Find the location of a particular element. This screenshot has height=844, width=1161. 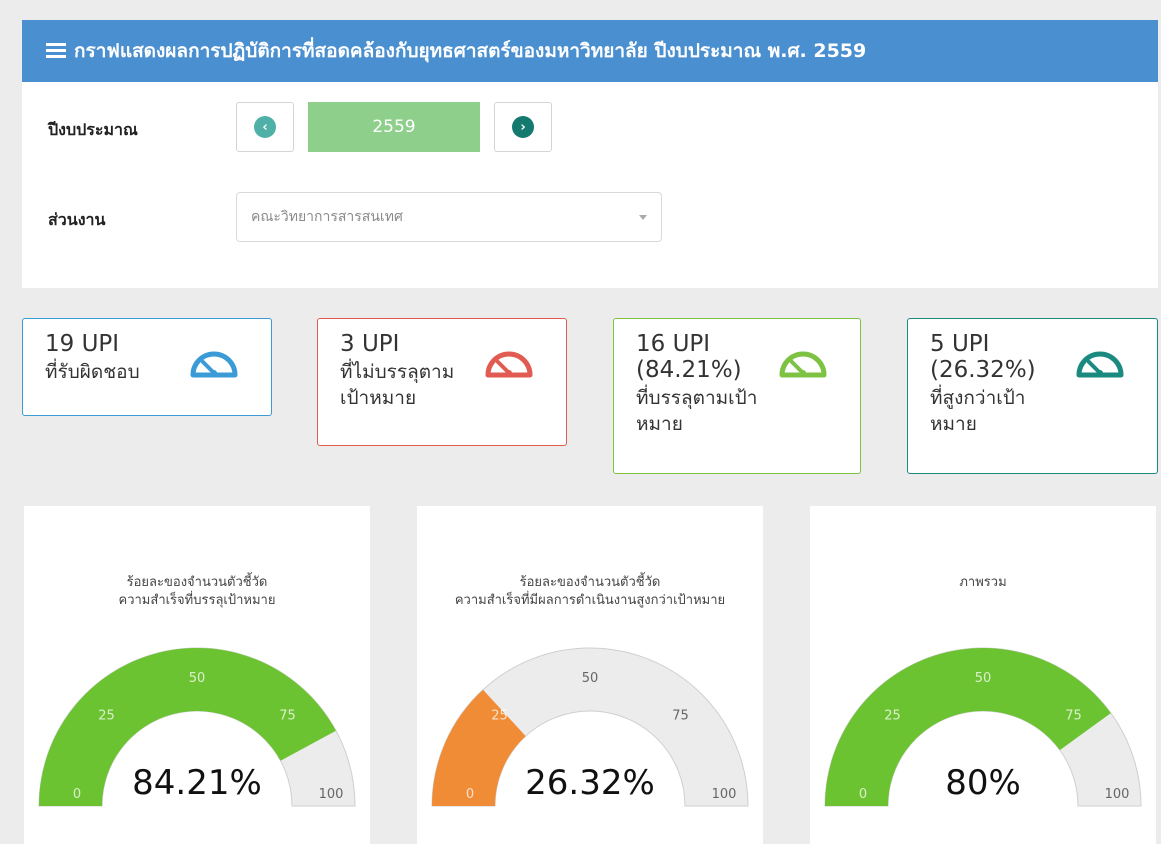

stat-card-above-target: 5 UPI (26.32%) ที่สูงกว่าเป้า หมาย is located at coordinates (1032, 396).